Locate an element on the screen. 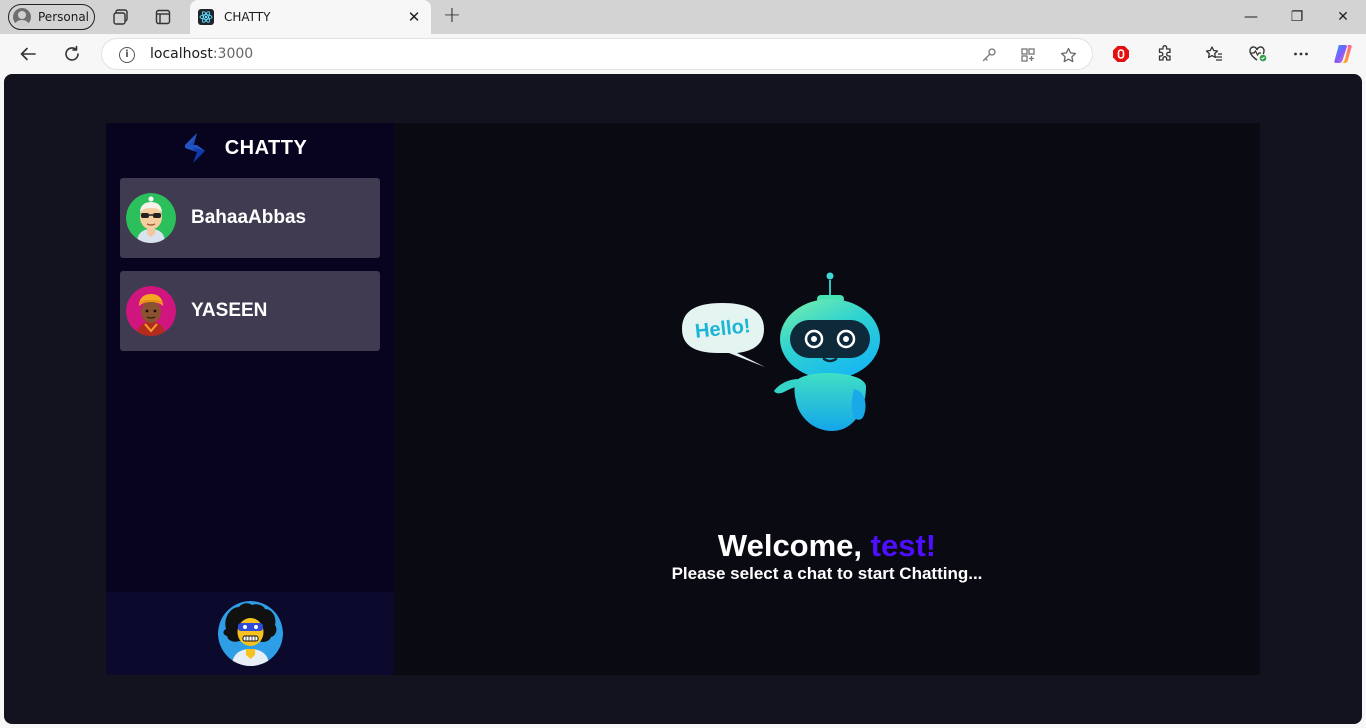 The image size is (1366, 728). address-bar: i localhost:3000 is located at coordinates (597, 54).